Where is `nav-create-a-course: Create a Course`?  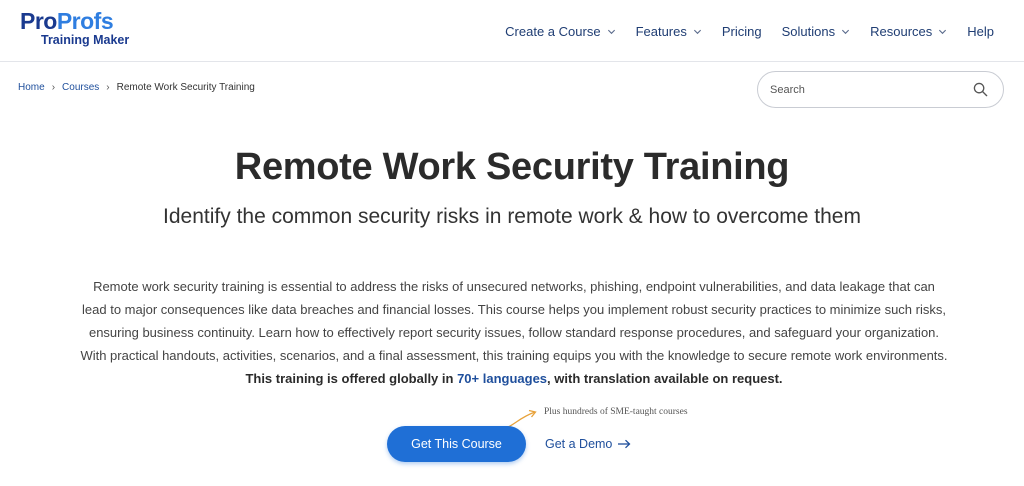
nav-create-a-course: Create a Course is located at coordinates (560, 31).